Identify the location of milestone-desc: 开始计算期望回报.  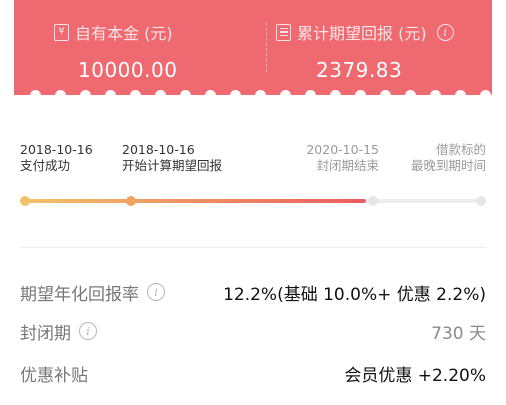
(172, 165).